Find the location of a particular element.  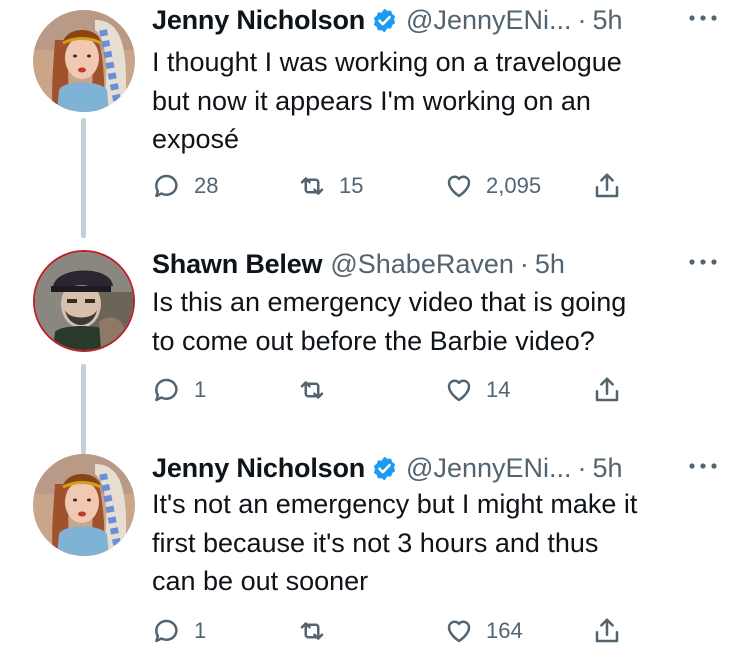

tweet-header: Shawn Belew @ShabeRaven · 5h is located at coordinates (436, 264).